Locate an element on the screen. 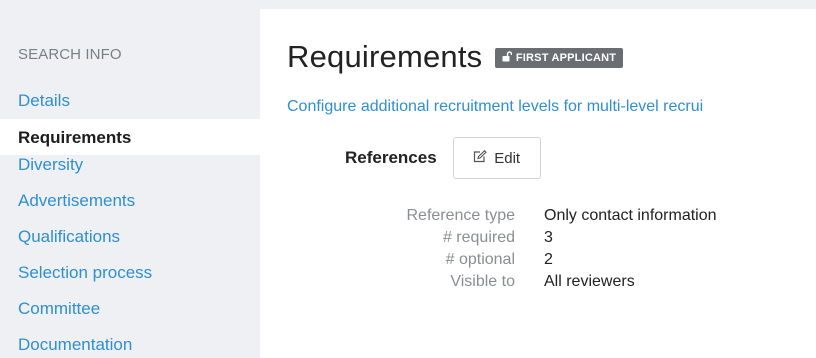  detail-row-required: # required 3 is located at coordinates (538, 238).